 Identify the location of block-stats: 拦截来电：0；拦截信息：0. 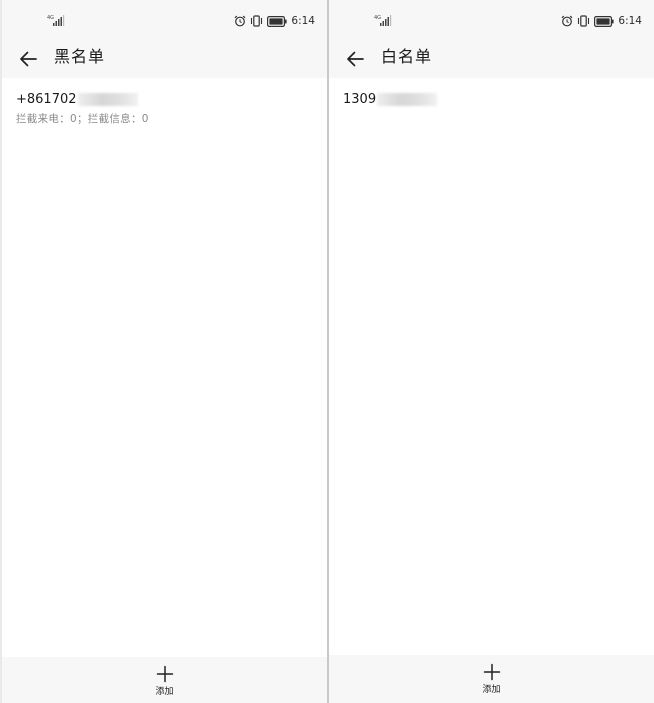
(82, 119).